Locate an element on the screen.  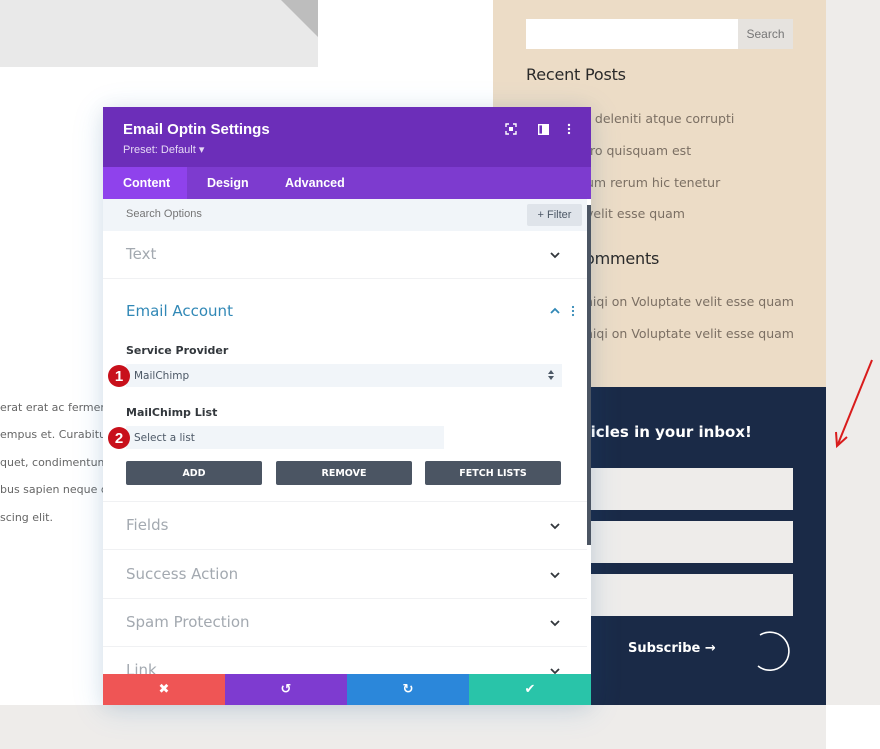
sidebar-search-button: Search is located at coordinates (765, 34).